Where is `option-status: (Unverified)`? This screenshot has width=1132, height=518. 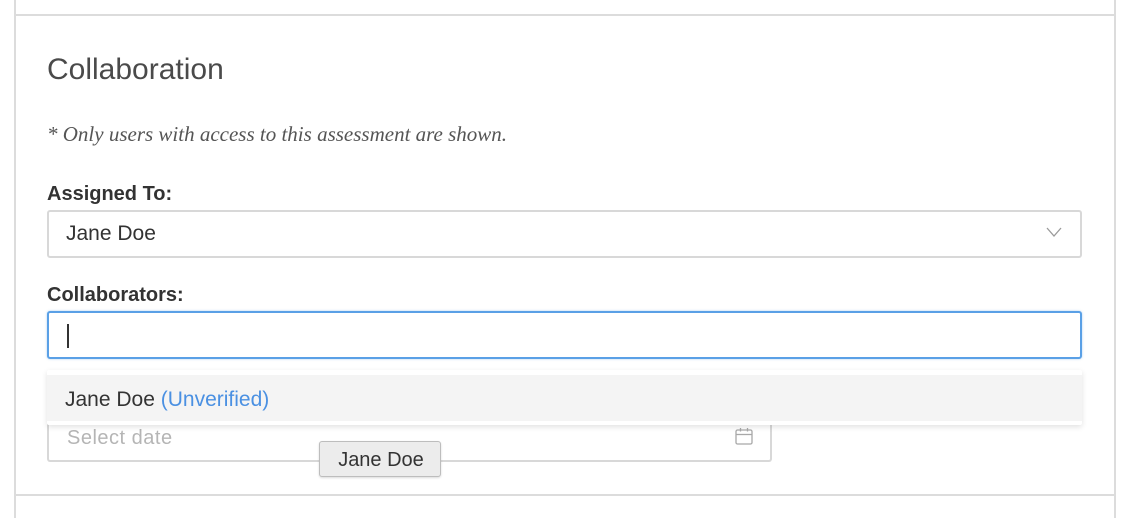
option-status: (Unverified) is located at coordinates (215, 399).